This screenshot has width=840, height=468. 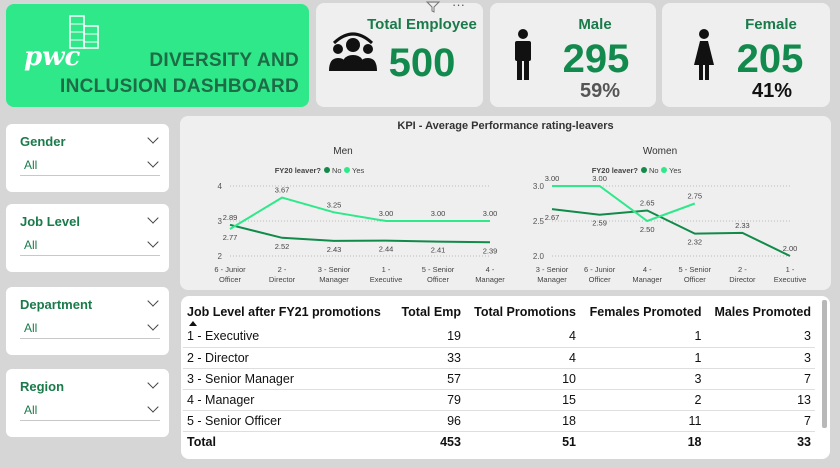 What do you see at coordinates (771, 24) in the screenshot?
I see `kpi-female-label: Female` at bounding box center [771, 24].